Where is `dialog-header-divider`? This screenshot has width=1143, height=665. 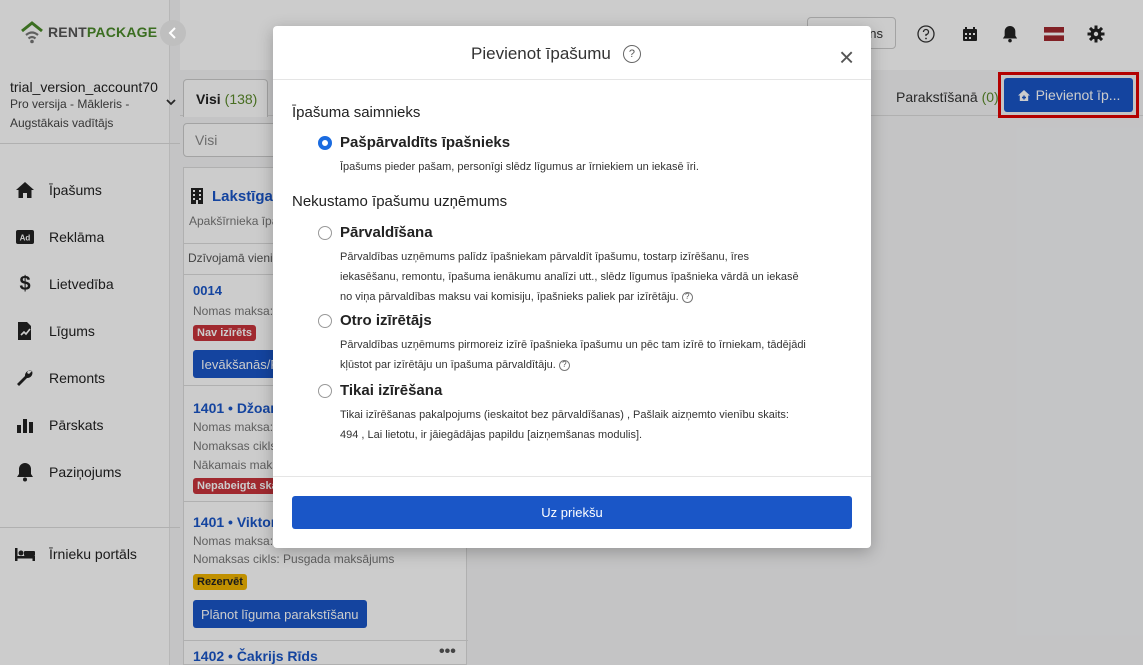 dialog-header-divider is located at coordinates (572, 79).